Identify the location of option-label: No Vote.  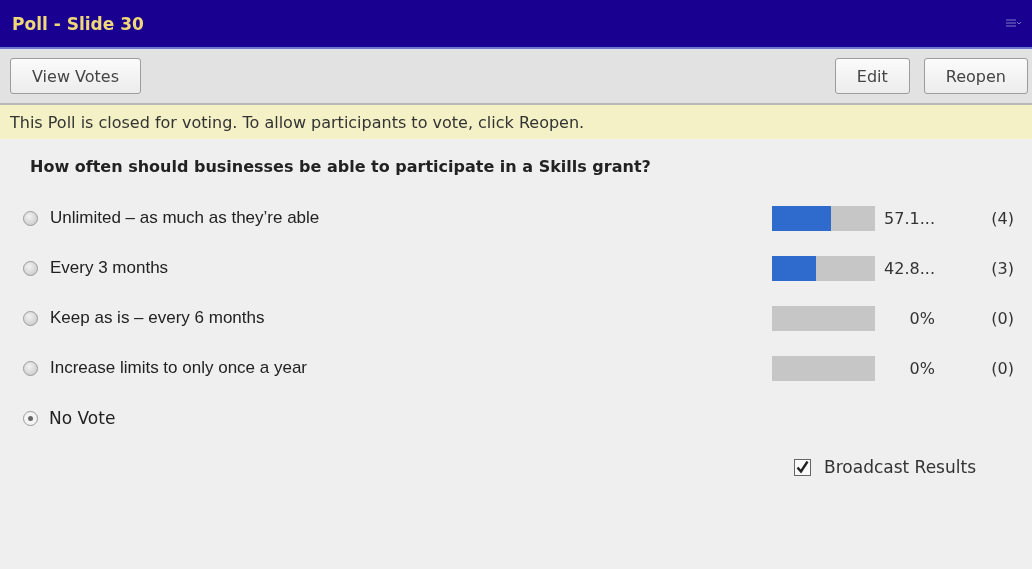
(83, 418).